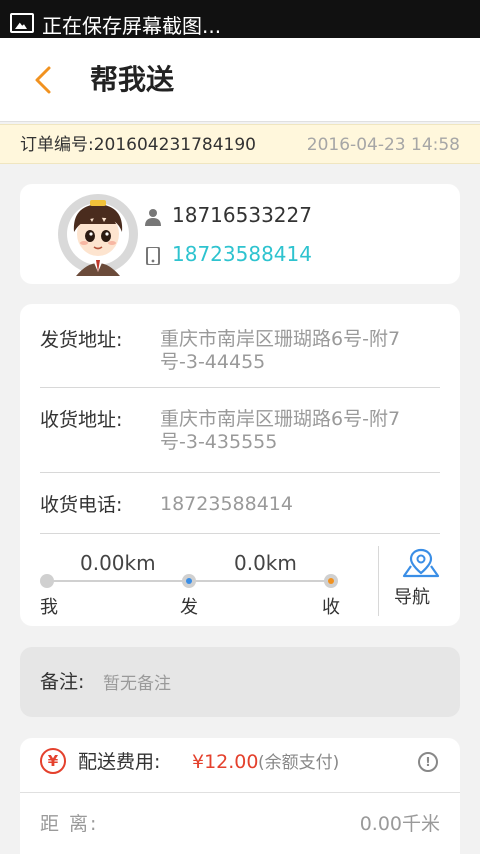  Describe the element at coordinates (421, 563) in the screenshot. I see `map-pin-icon` at that location.